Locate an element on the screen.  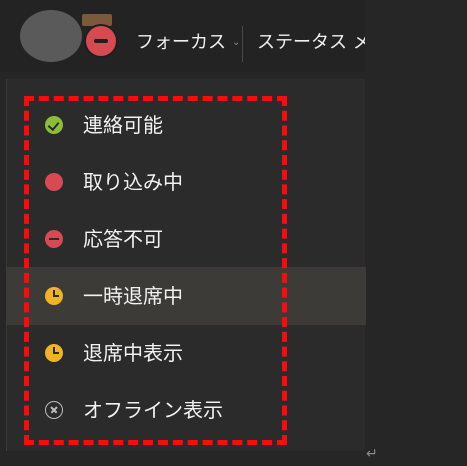
dnd-icon is located at coordinates (101, 41).